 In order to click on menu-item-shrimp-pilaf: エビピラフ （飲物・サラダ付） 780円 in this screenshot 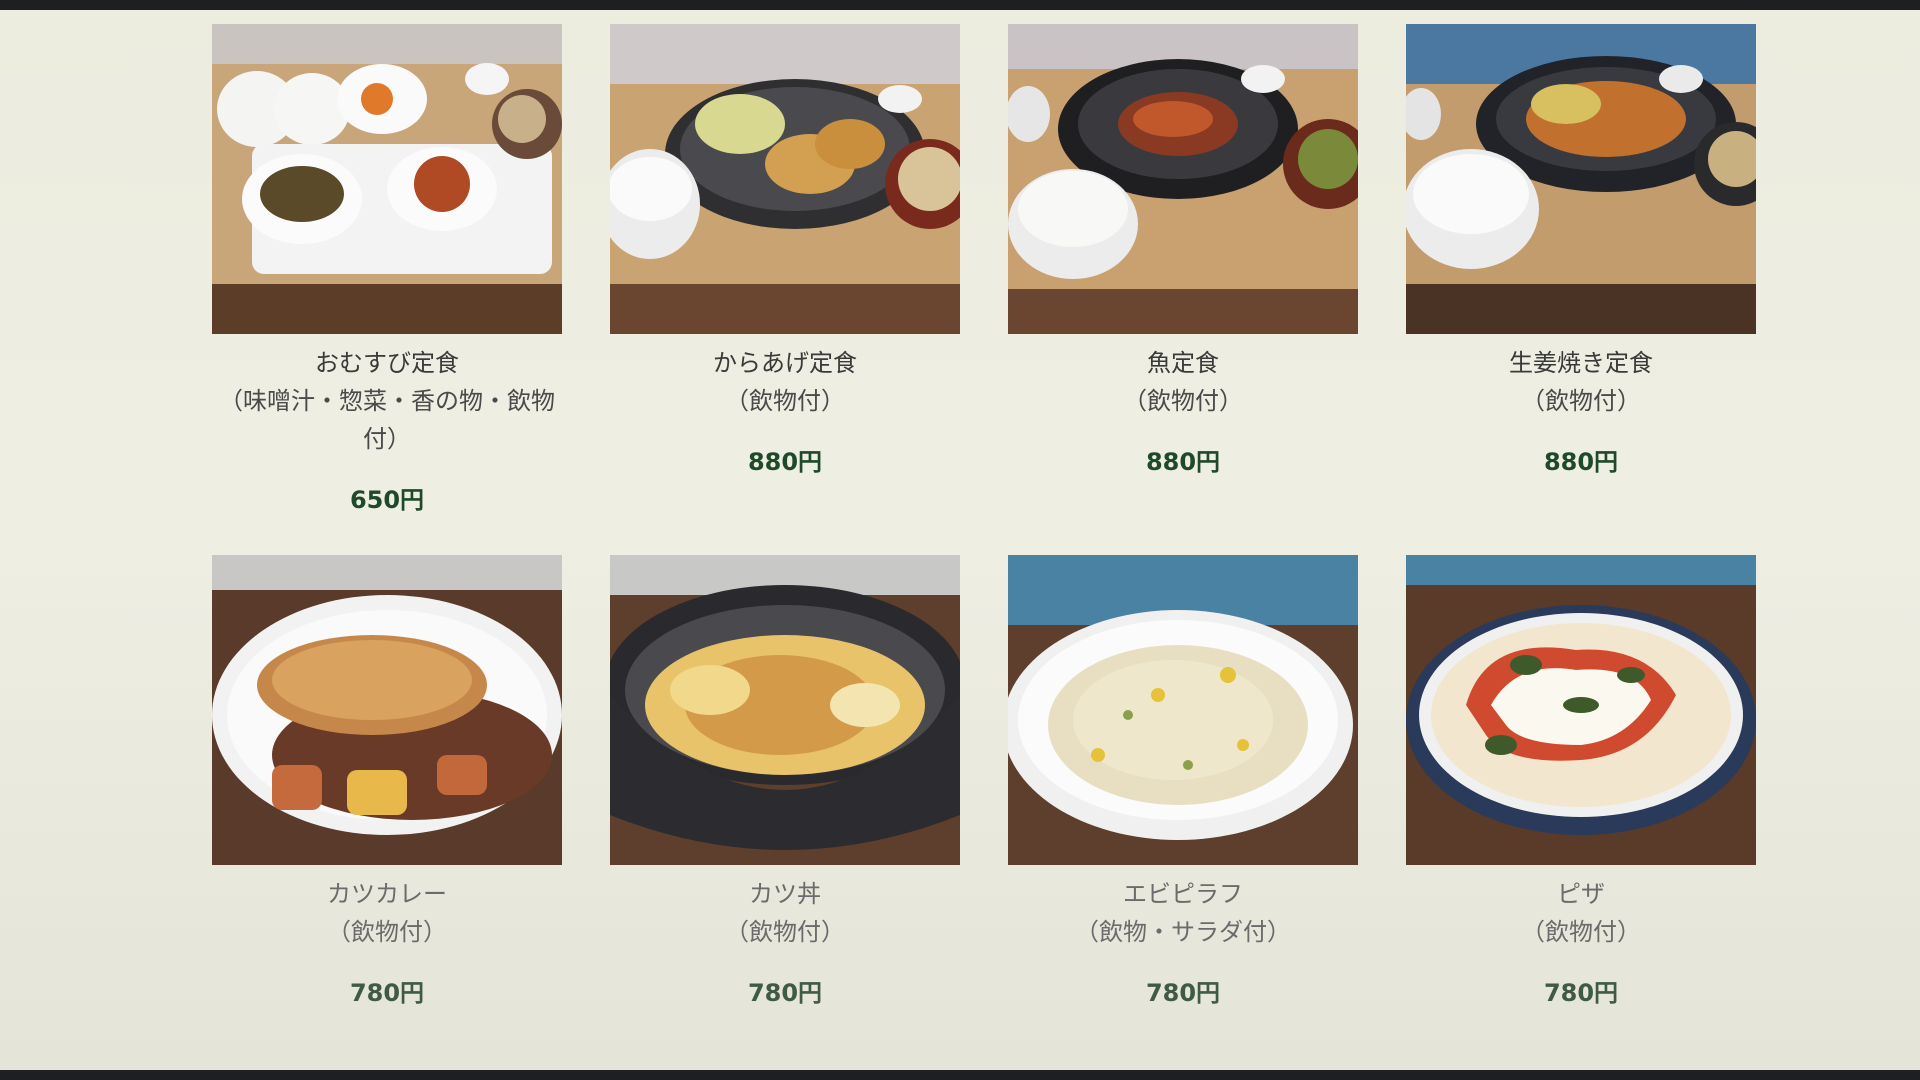, I will do `click(1183, 781)`.